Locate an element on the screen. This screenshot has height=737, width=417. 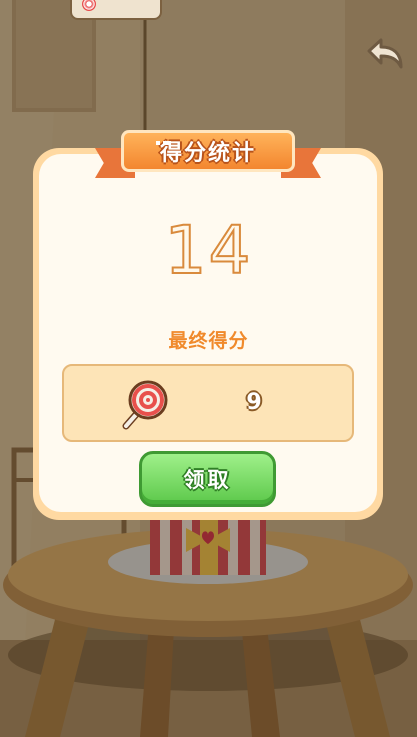
dialog-title: 得分统计 is located at coordinates (207, 153).